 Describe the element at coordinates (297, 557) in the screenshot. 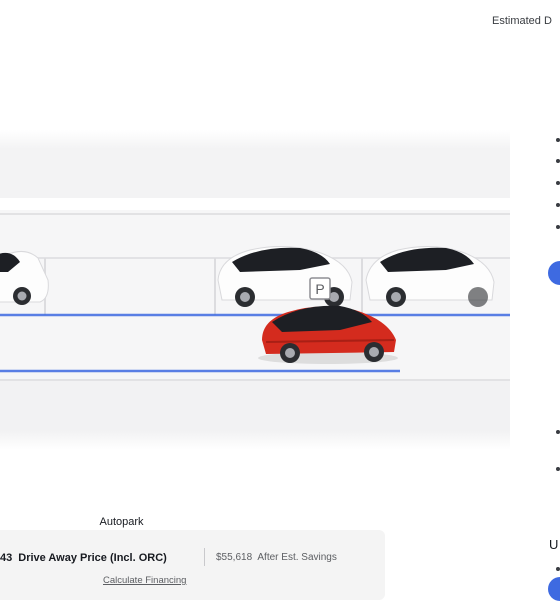

I see `savings-label: After Est. Savings` at that location.